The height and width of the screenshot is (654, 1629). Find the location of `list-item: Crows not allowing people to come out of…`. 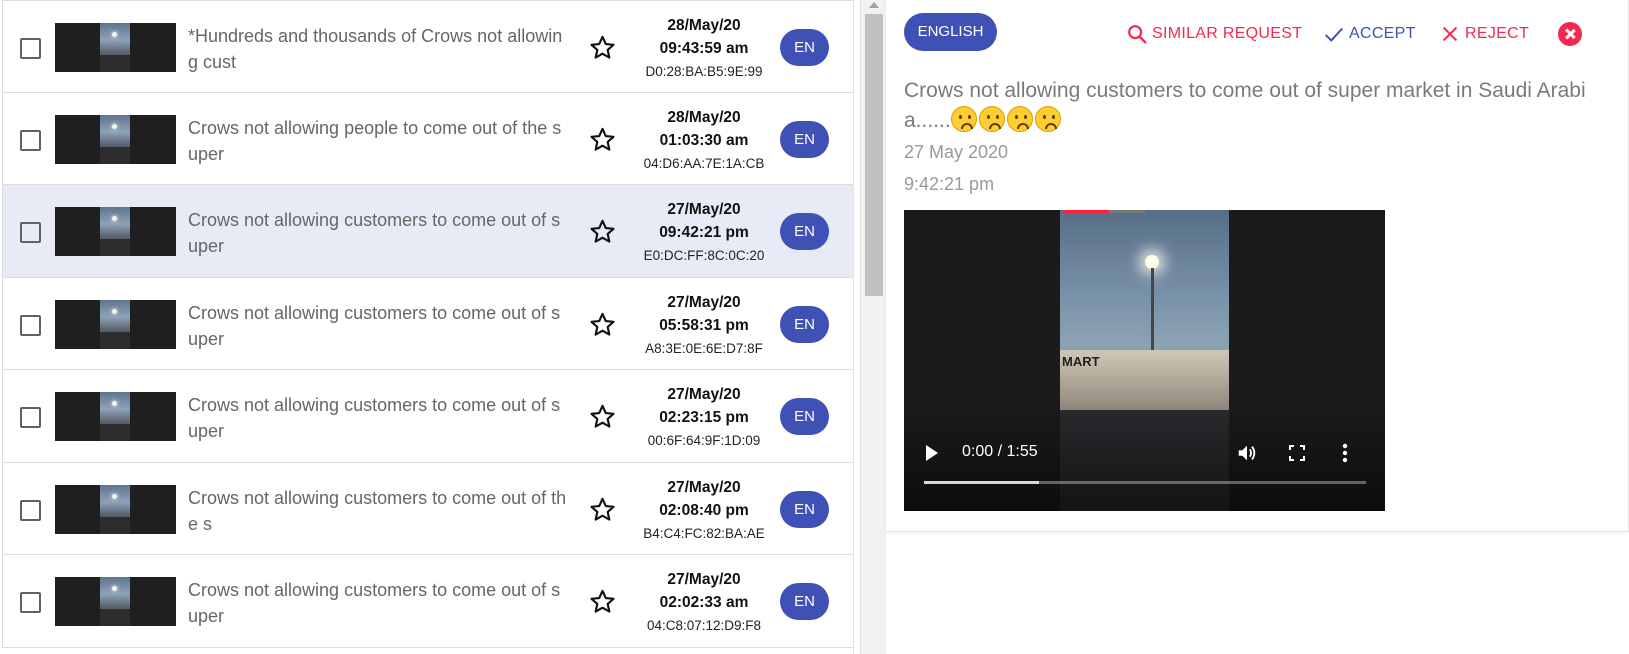

list-item: Crows not allowing people to come out of… is located at coordinates (428, 138).